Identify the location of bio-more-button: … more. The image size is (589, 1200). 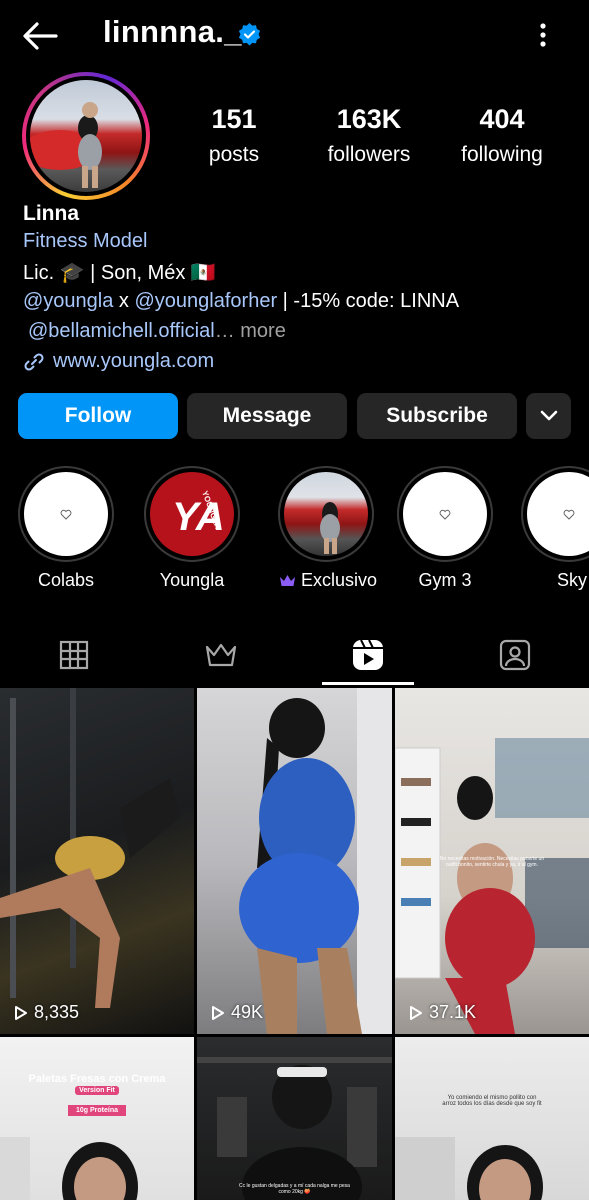
(250, 331).